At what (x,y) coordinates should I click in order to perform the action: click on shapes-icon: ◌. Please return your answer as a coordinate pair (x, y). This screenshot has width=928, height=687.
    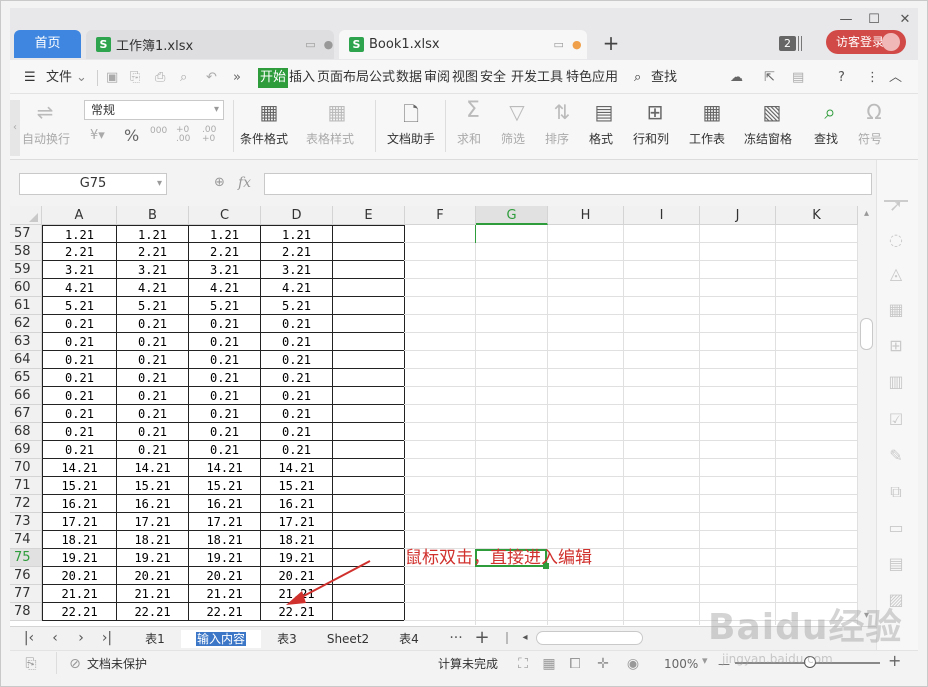
    Looking at the image, I should click on (896, 240).